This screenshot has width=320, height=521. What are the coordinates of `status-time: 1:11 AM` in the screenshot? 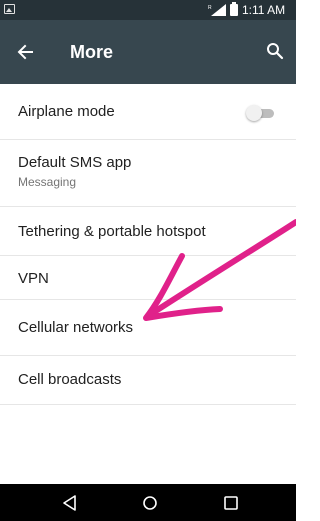 It's located at (264, 10).